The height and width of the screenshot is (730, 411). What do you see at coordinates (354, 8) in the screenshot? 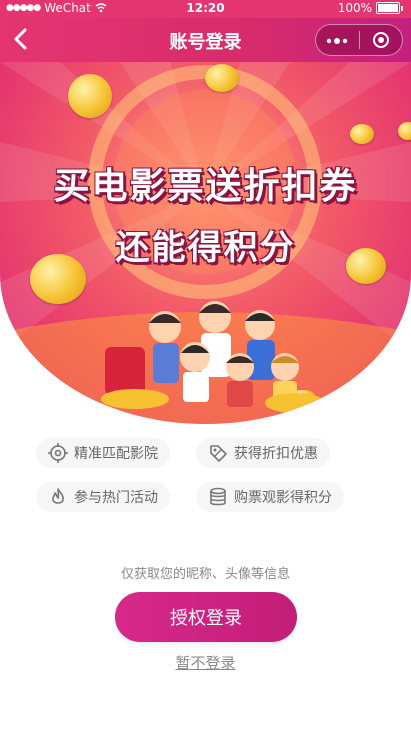
I see `battery-percent: 100%` at bounding box center [354, 8].